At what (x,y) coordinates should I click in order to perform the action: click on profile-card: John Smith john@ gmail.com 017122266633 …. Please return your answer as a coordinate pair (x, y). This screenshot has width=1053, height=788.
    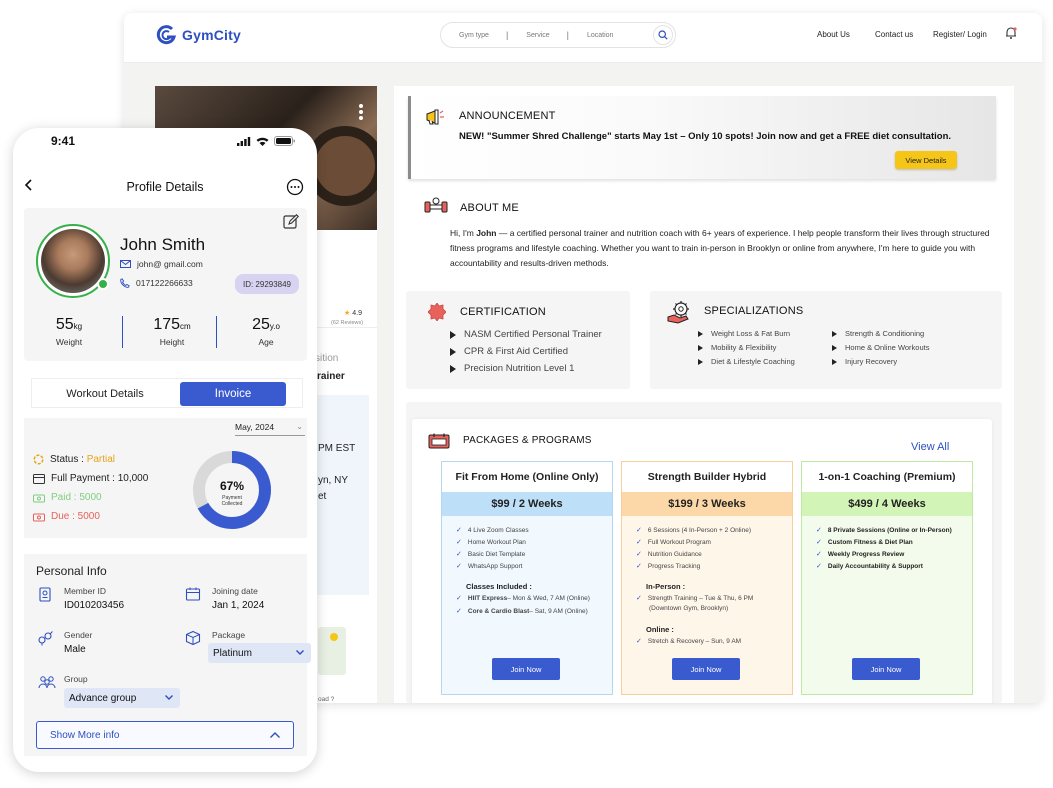
    Looking at the image, I should click on (165, 284).